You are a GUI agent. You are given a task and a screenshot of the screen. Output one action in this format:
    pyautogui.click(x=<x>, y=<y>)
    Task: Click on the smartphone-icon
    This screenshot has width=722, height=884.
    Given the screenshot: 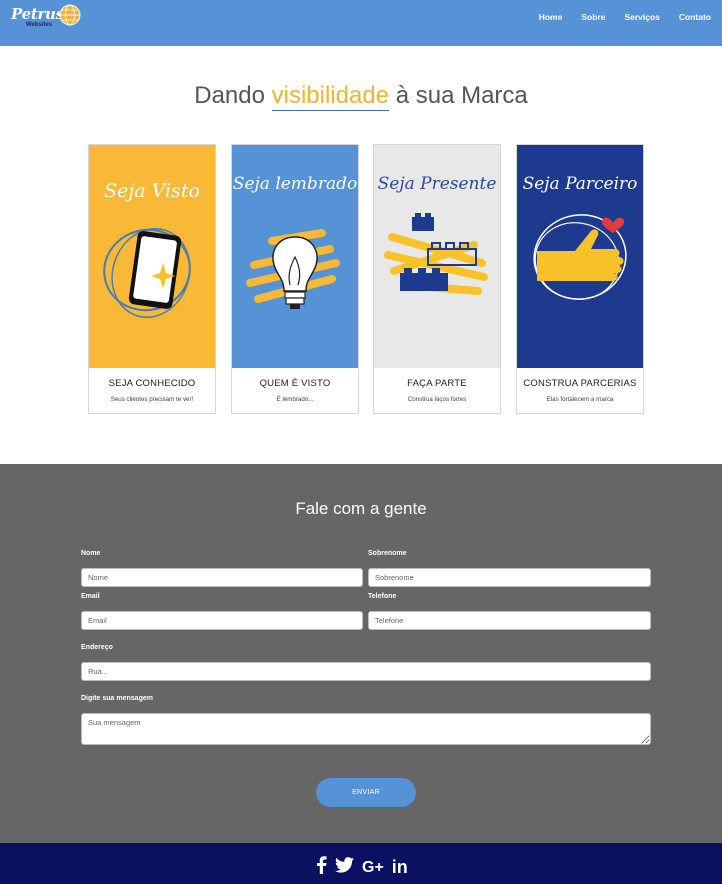 What is the action you would take?
    pyautogui.click(x=155, y=270)
    